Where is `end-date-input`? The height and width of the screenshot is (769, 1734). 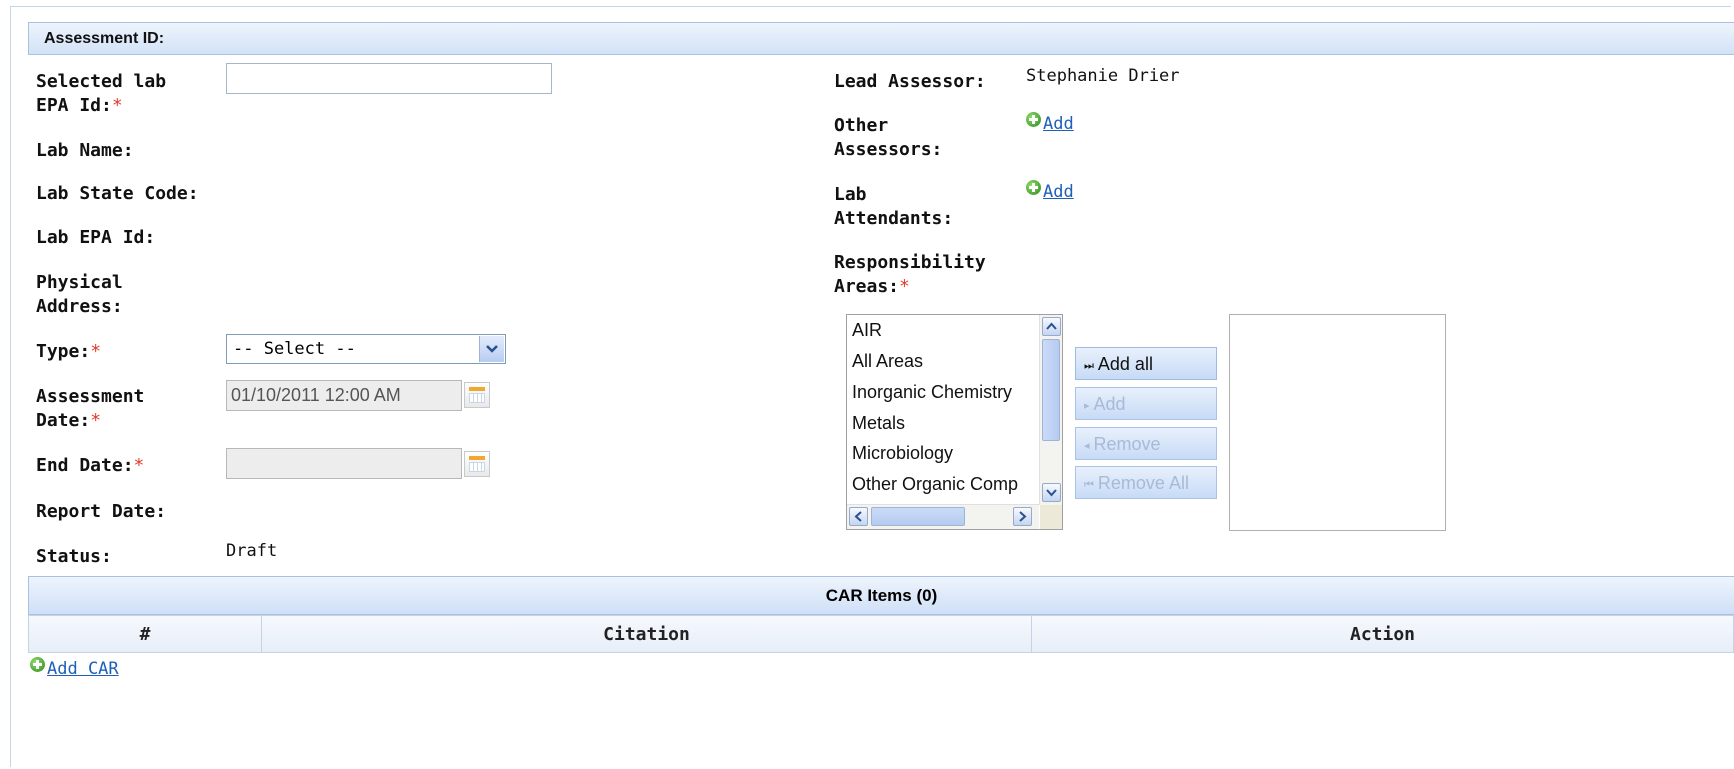
end-date-input is located at coordinates (344, 463).